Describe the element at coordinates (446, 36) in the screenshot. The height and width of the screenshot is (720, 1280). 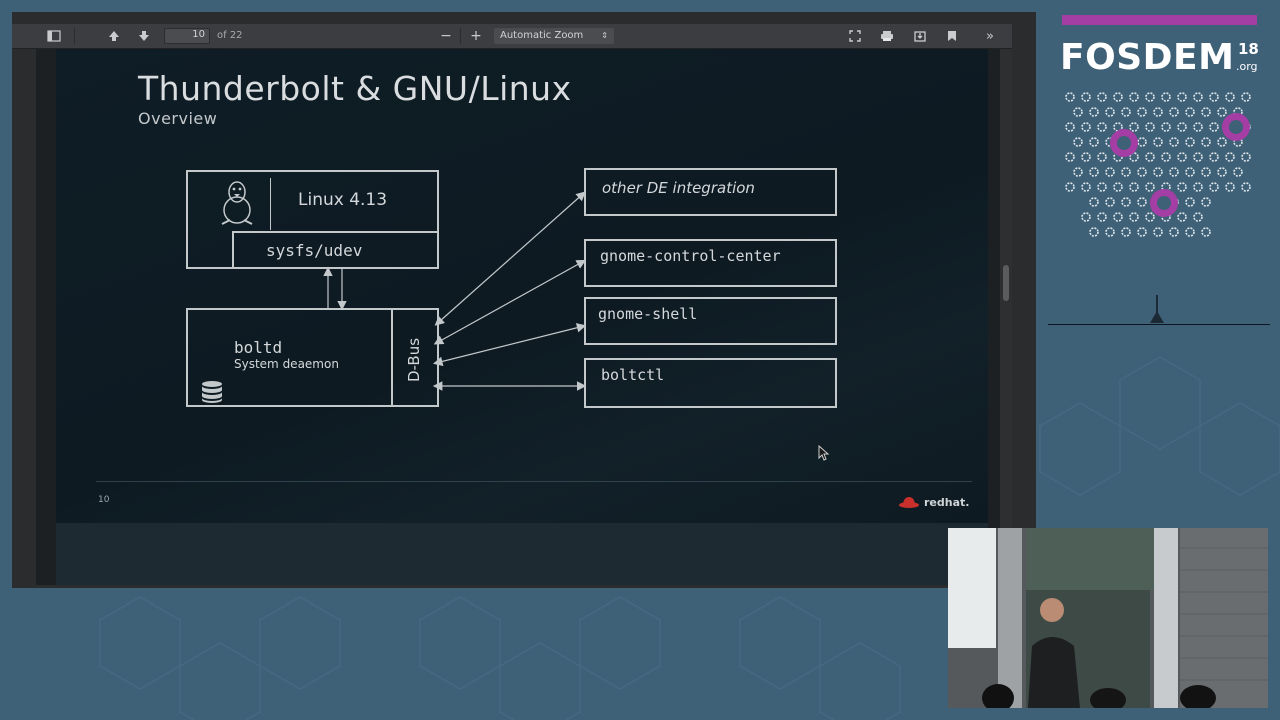
I see `zoom-out-button: −` at that location.